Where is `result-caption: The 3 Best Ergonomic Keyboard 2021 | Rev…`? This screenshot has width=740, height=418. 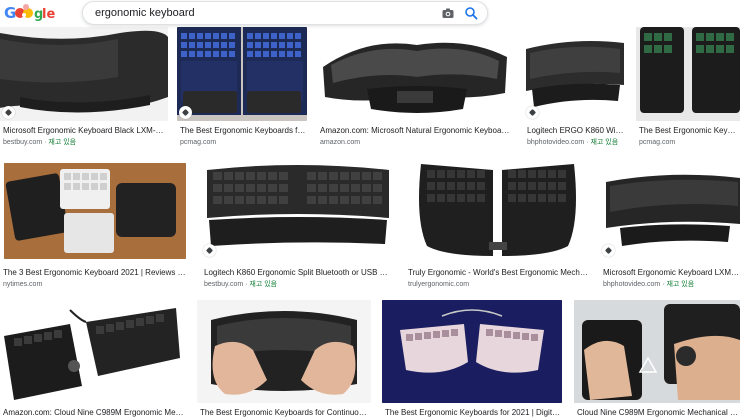 result-caption: The 3 Best Ergonomic Keyboard 2021 | Rev… is located at coordinates (95, 273).